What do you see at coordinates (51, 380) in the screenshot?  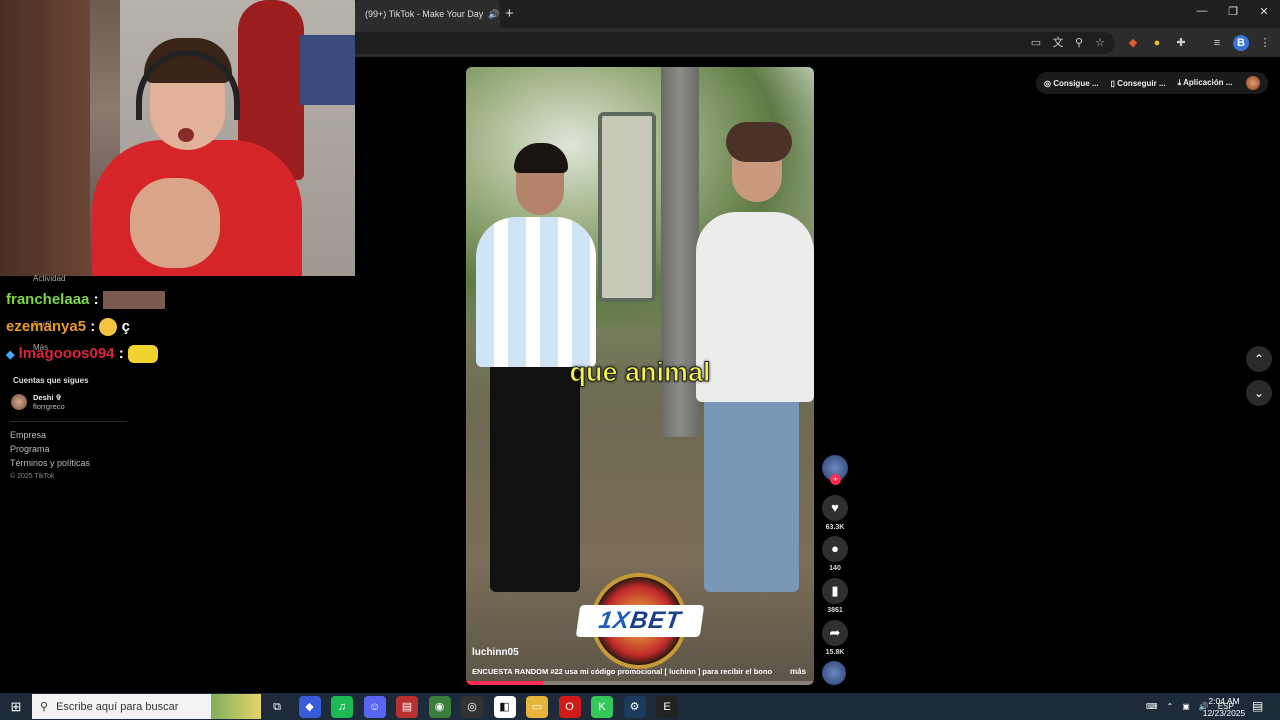 I see `following-heading: Cuentas que sigues` at bounding box center [51, 380].